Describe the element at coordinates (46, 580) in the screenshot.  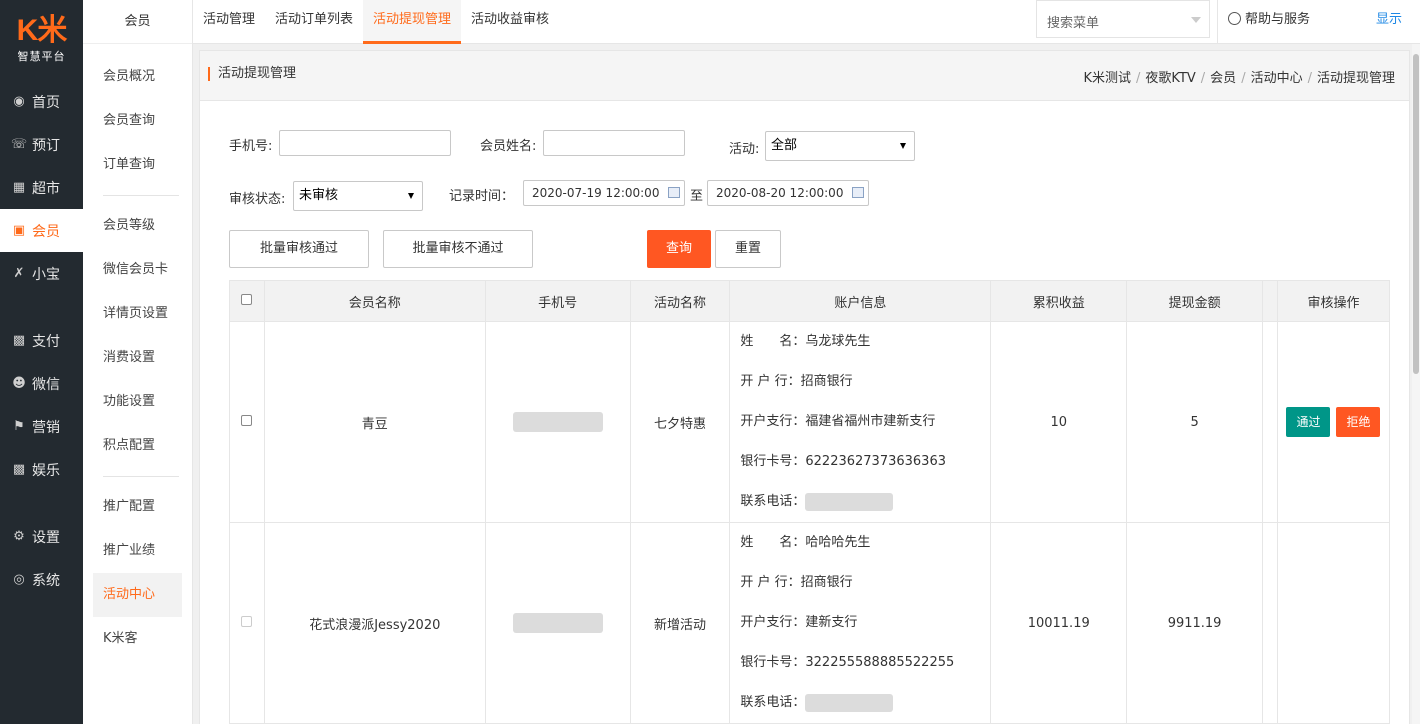
I see `nav-label: 系统` at that location.